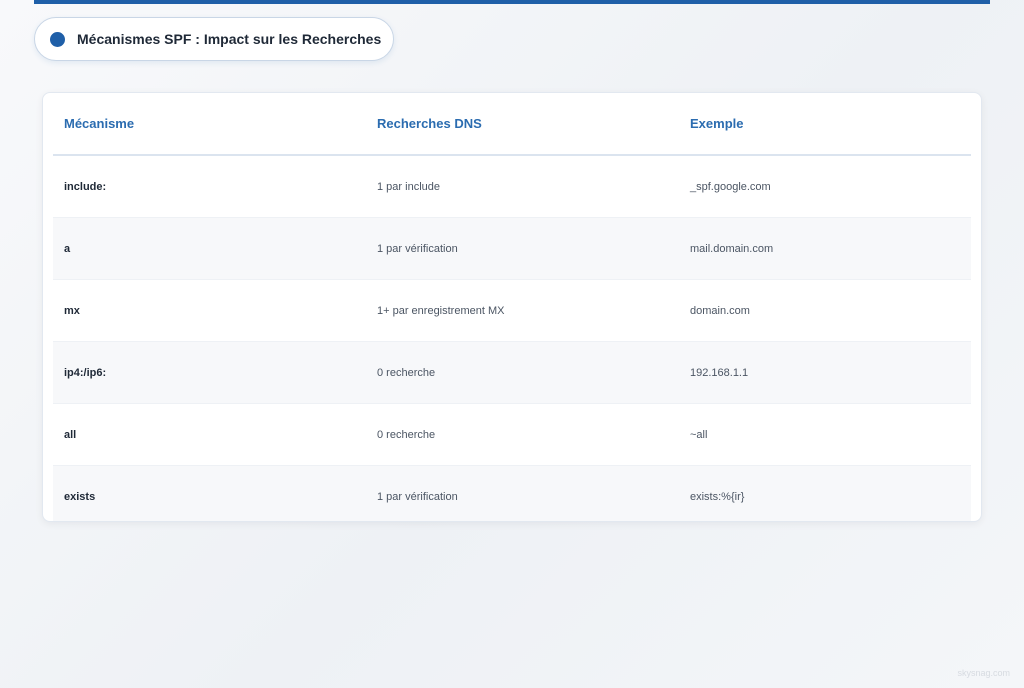  What do you see at coordinates (72, 310) in the screenshot?
I see `cell-mechanism: mx` at bounding box center [72, 310].